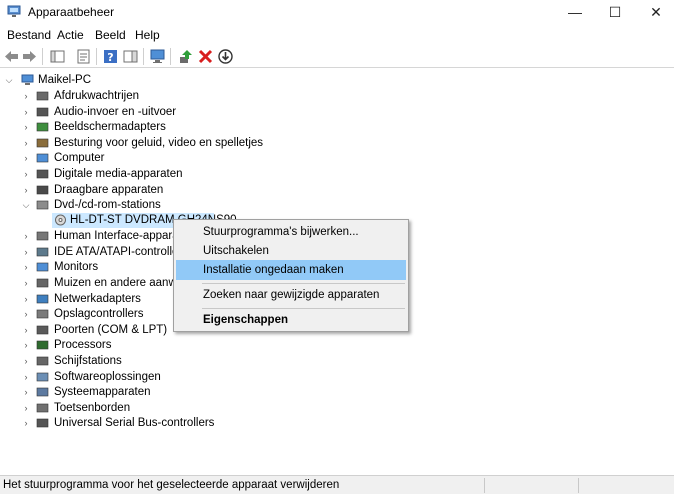 This screenshot has height=494, width=674. I want to click on download-icon, so click(225, 56).